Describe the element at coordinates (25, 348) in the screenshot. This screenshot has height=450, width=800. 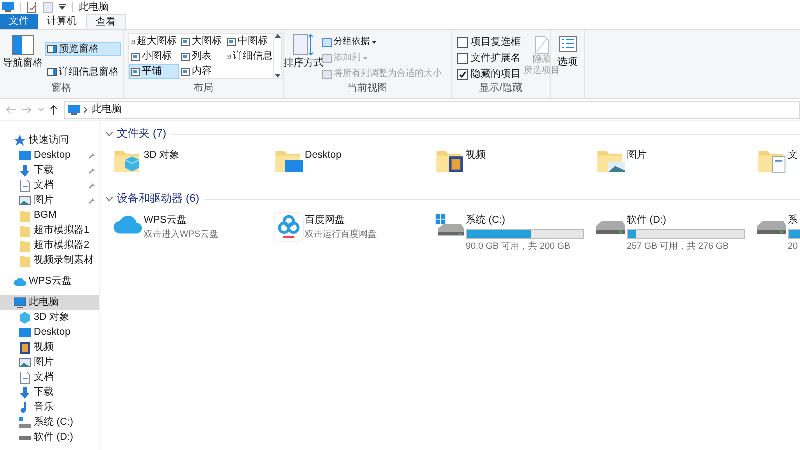
I see `film-icon` at that location.